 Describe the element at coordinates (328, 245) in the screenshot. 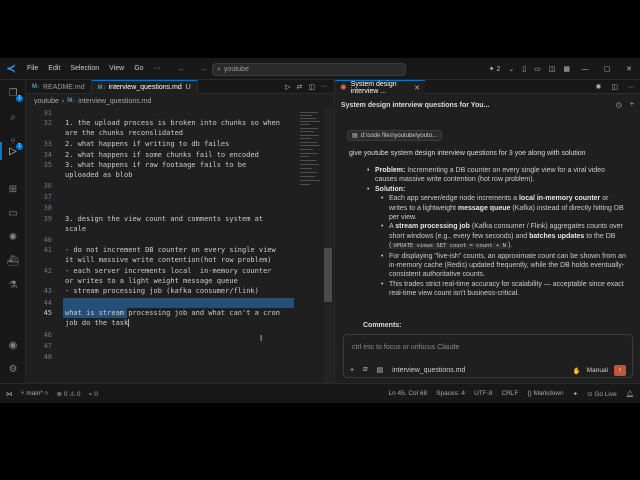

I see `vertical-scrollbar-track` at that location.